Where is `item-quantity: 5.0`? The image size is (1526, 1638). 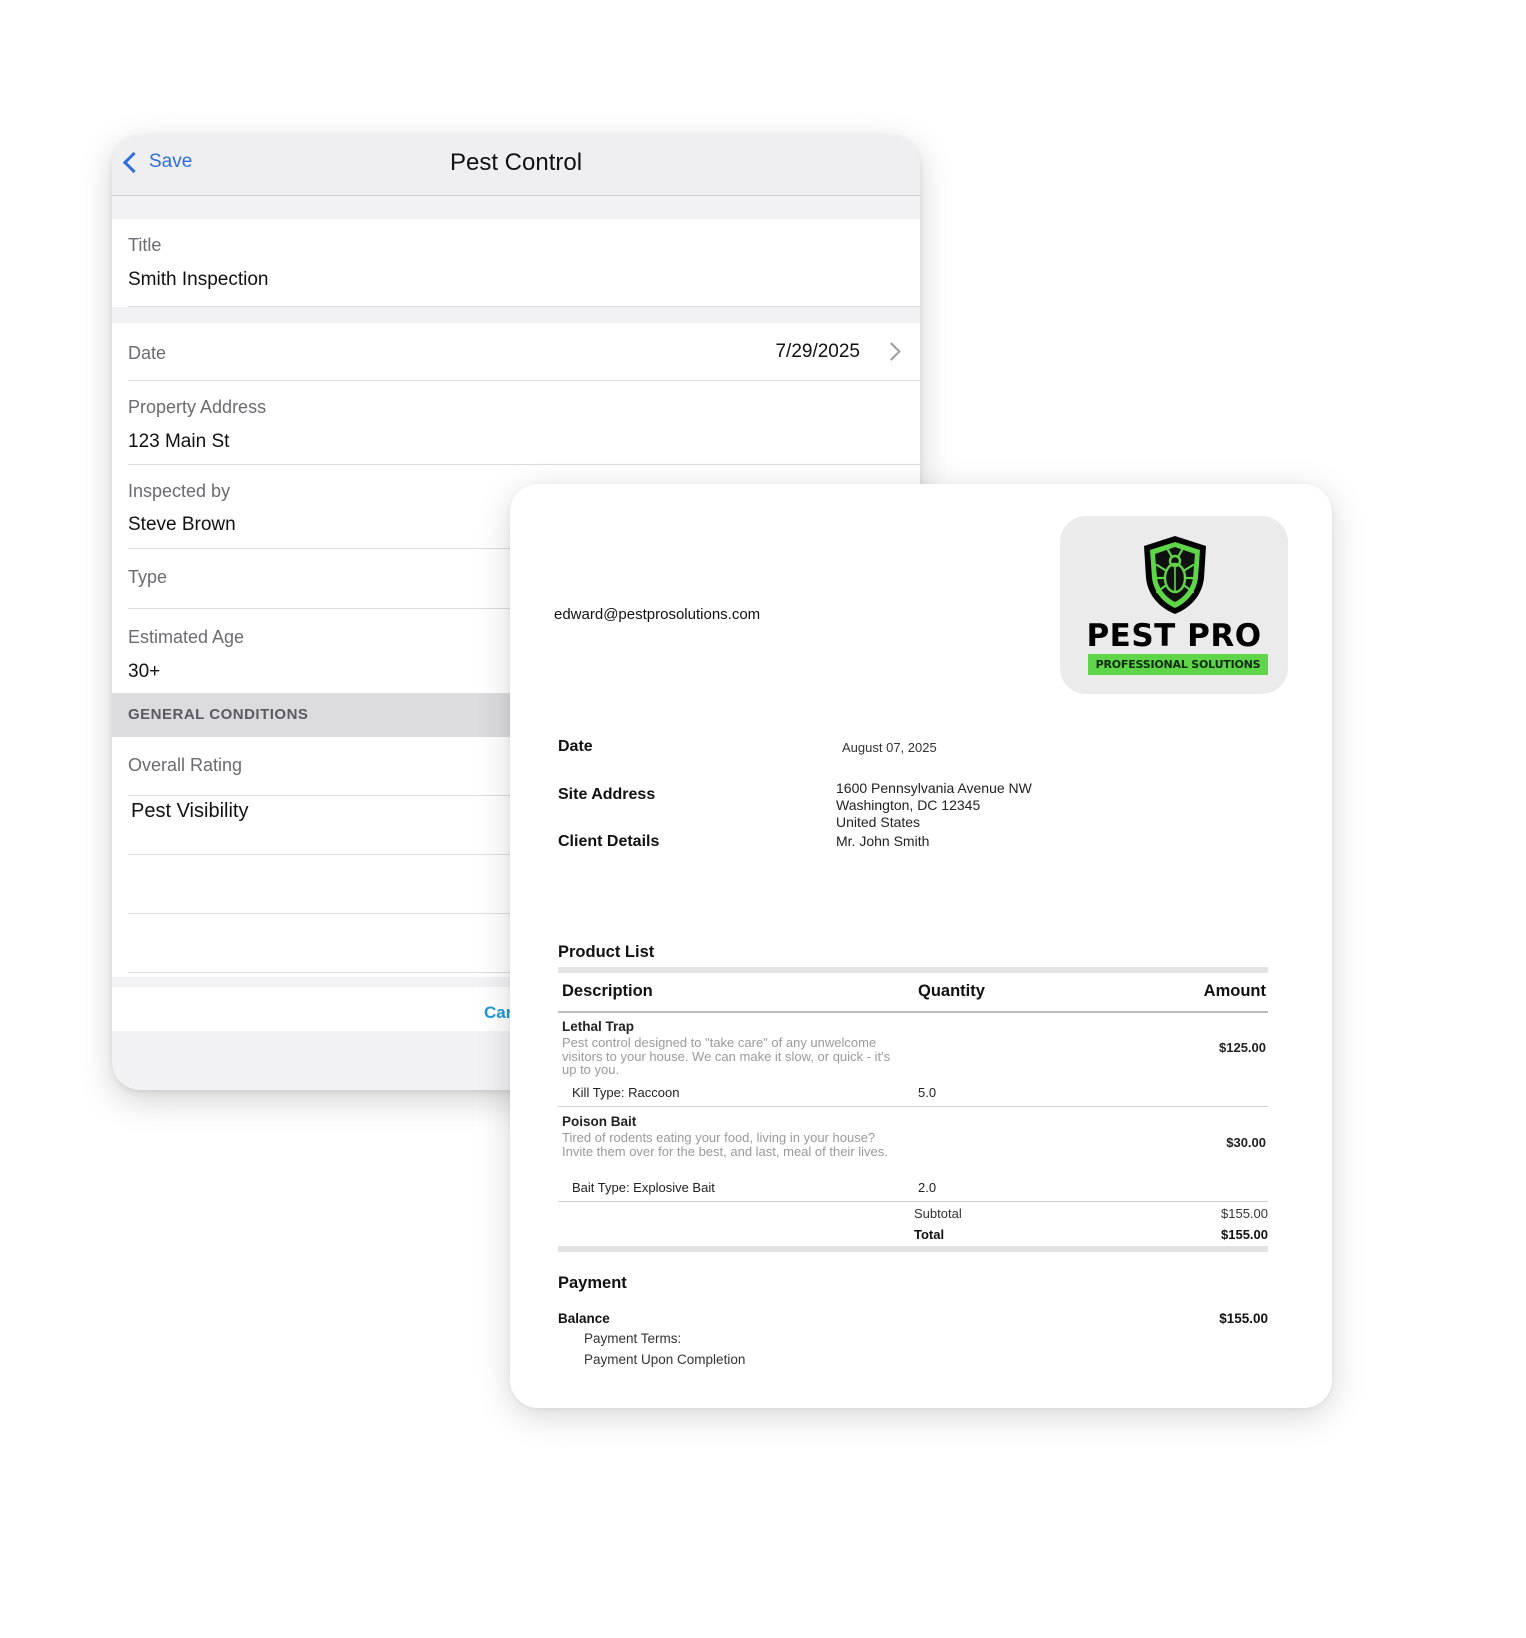
item-quantity: 5.0 is located at coordinates (927, 1092).